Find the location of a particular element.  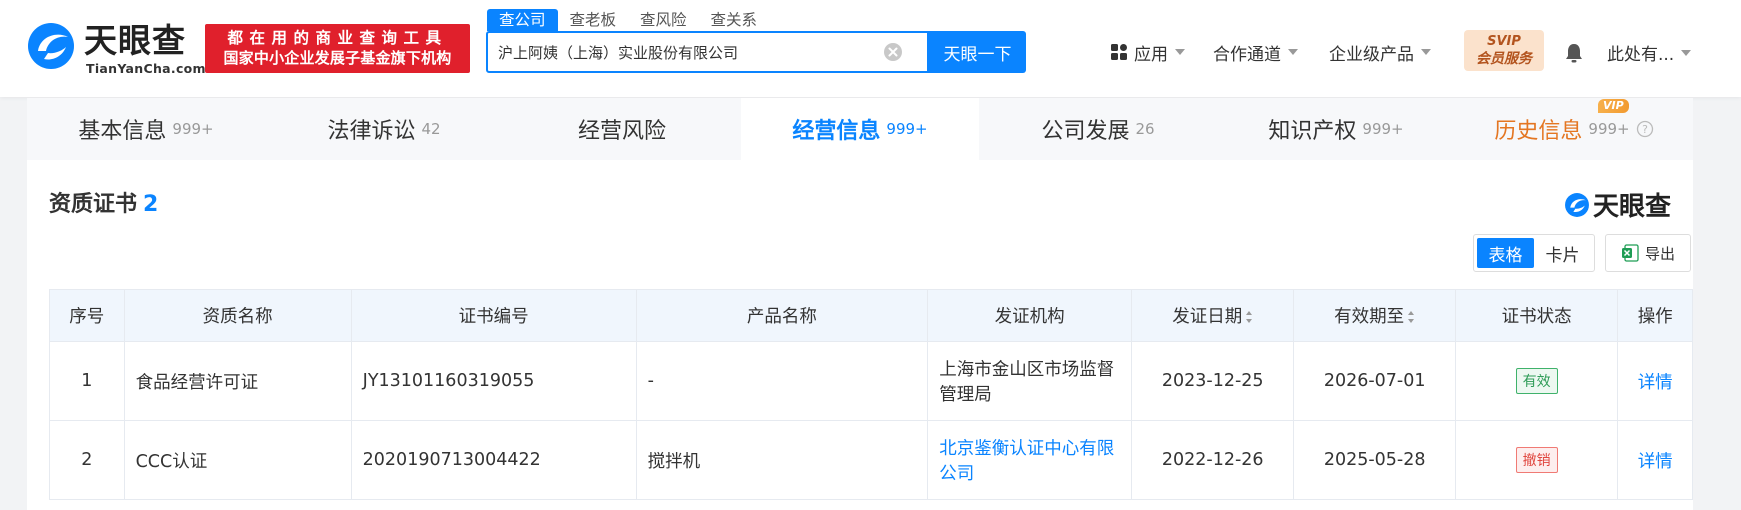

header-issuer: 发证机构 is located at coordinates (1029, 315).